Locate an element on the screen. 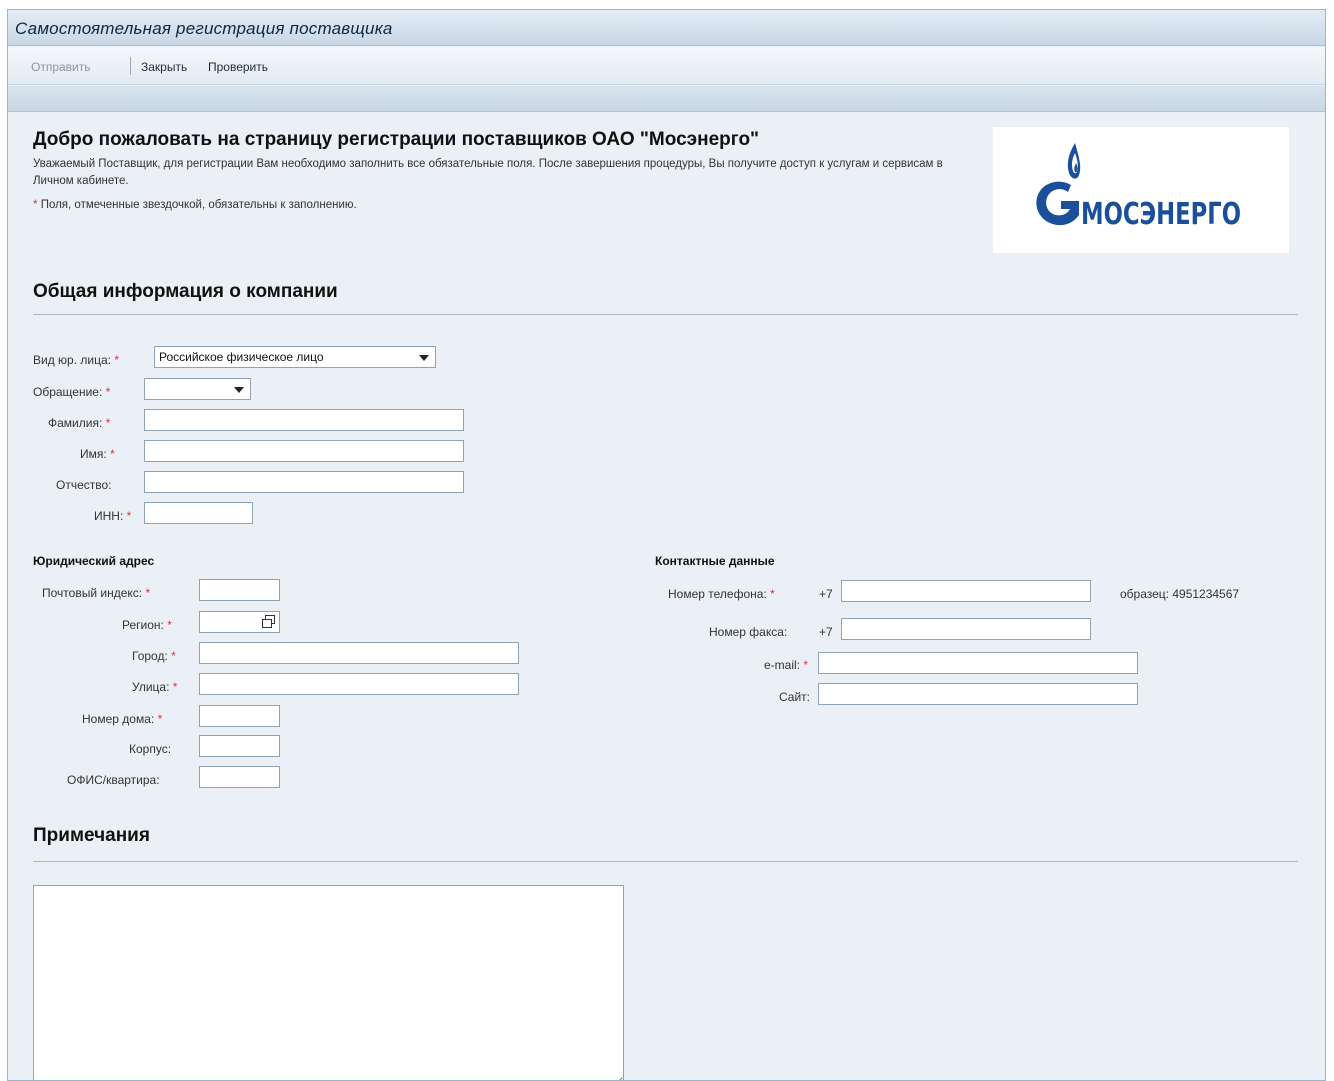  logo-graphic: МОСЭНЕРГО is located at coordinates (1138, 187).